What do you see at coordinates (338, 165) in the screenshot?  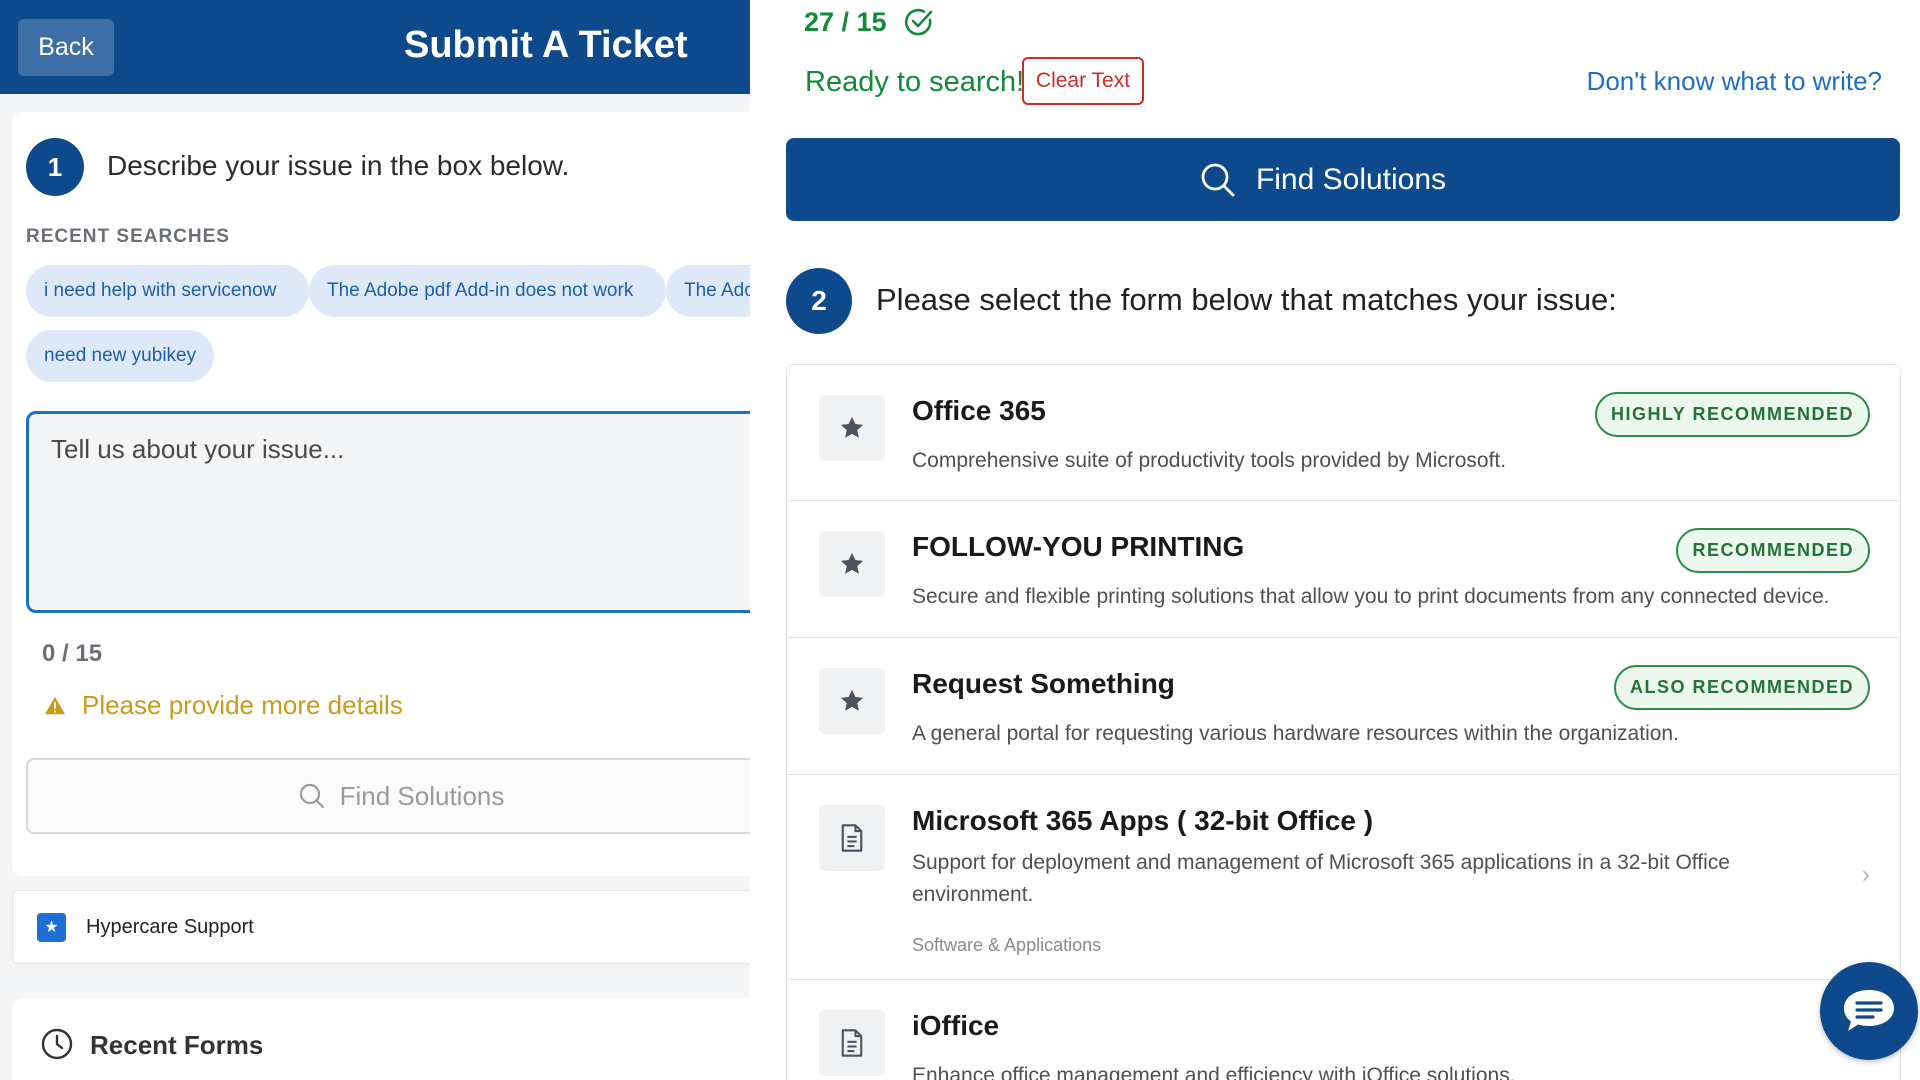 I see `step-1-instruction: Describe your issue in the box below.` at bounding box center [338, 165].